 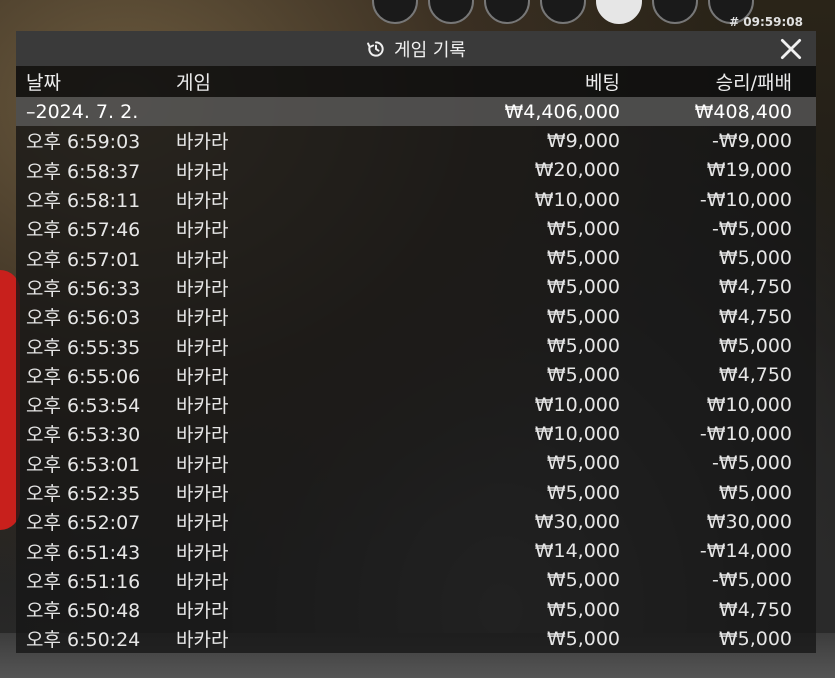 I want to click on panel-title: 게임 기록, so click(x=430, y=50).